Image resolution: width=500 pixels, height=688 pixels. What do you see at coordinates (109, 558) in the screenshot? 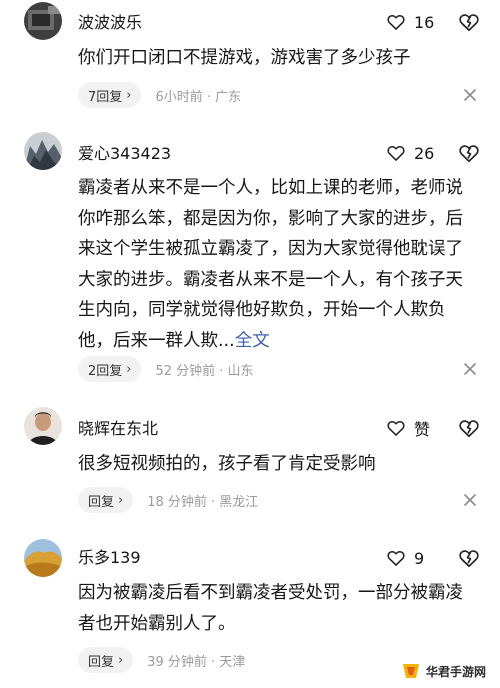
I see `username: 乐多139` at bounding box center [109, 558].